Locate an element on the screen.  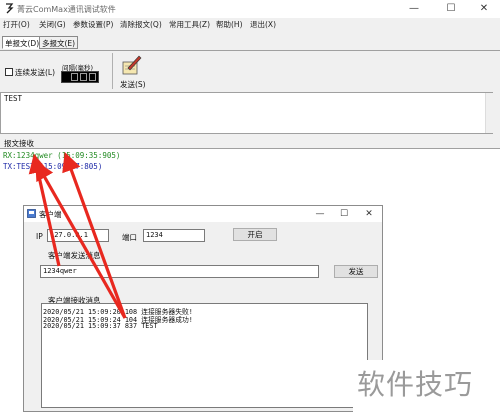
annotation-arrows is located at coordinates (77, 235).